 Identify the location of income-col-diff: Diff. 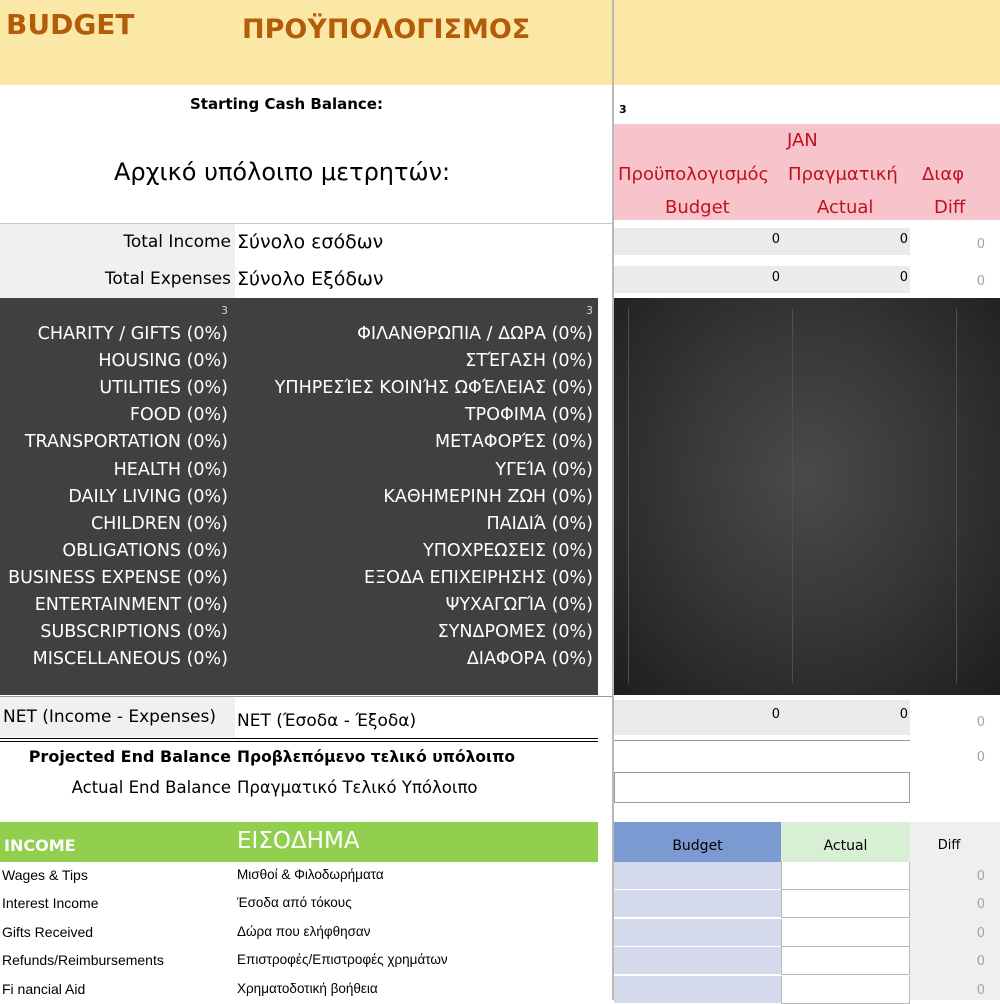
(949, 845).